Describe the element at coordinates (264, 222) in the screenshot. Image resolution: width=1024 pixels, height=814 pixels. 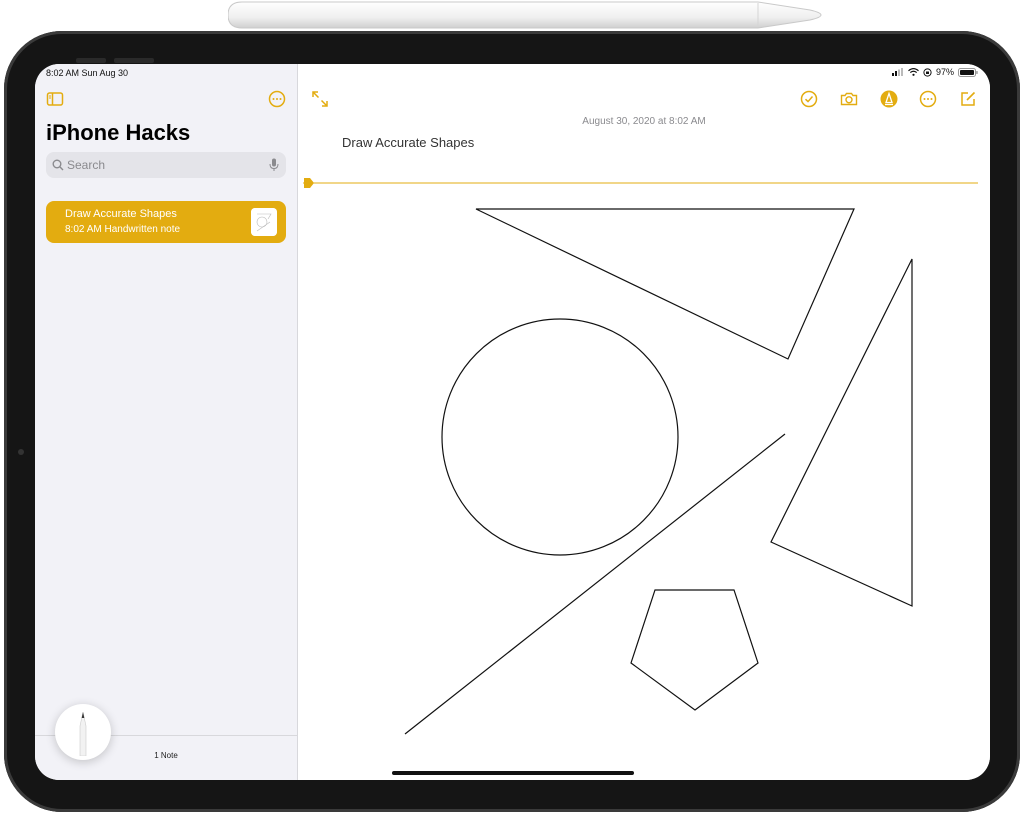
I see `note-thumbnail` at that location.